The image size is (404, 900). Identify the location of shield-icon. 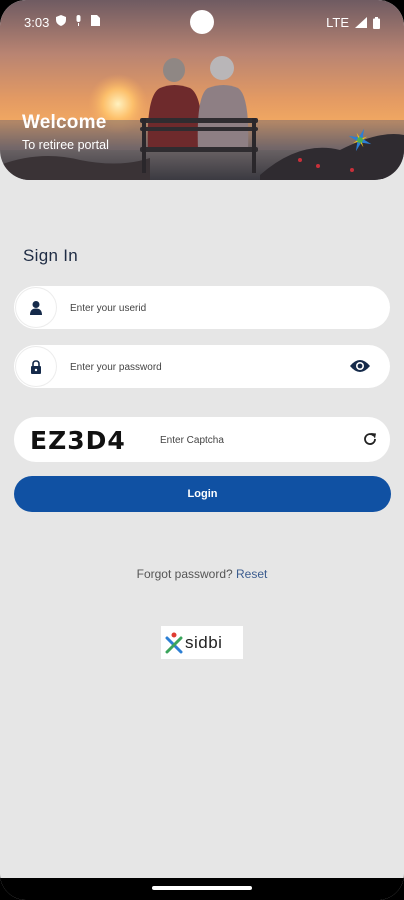
(61, 20).